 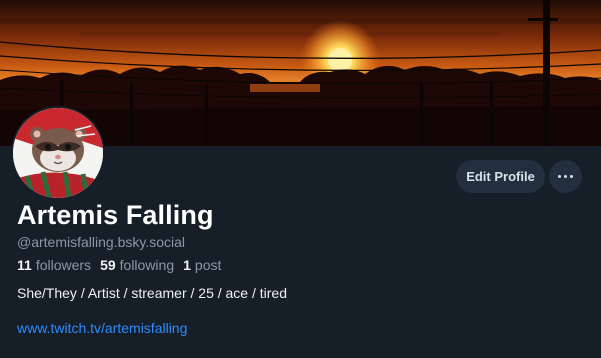 I want to click on following-stat: 59 following, so click(x=137, y=265).